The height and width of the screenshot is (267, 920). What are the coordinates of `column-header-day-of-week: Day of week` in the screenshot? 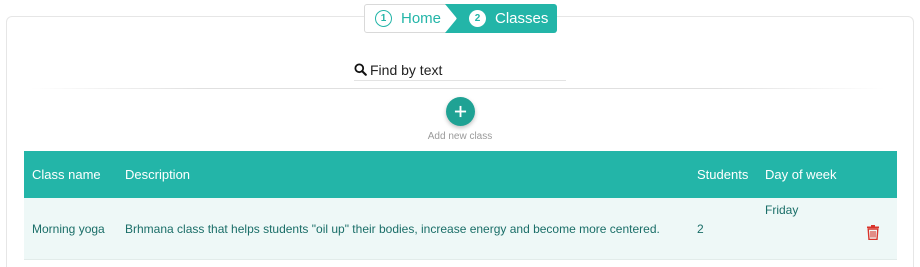 It's located at (801, 174).